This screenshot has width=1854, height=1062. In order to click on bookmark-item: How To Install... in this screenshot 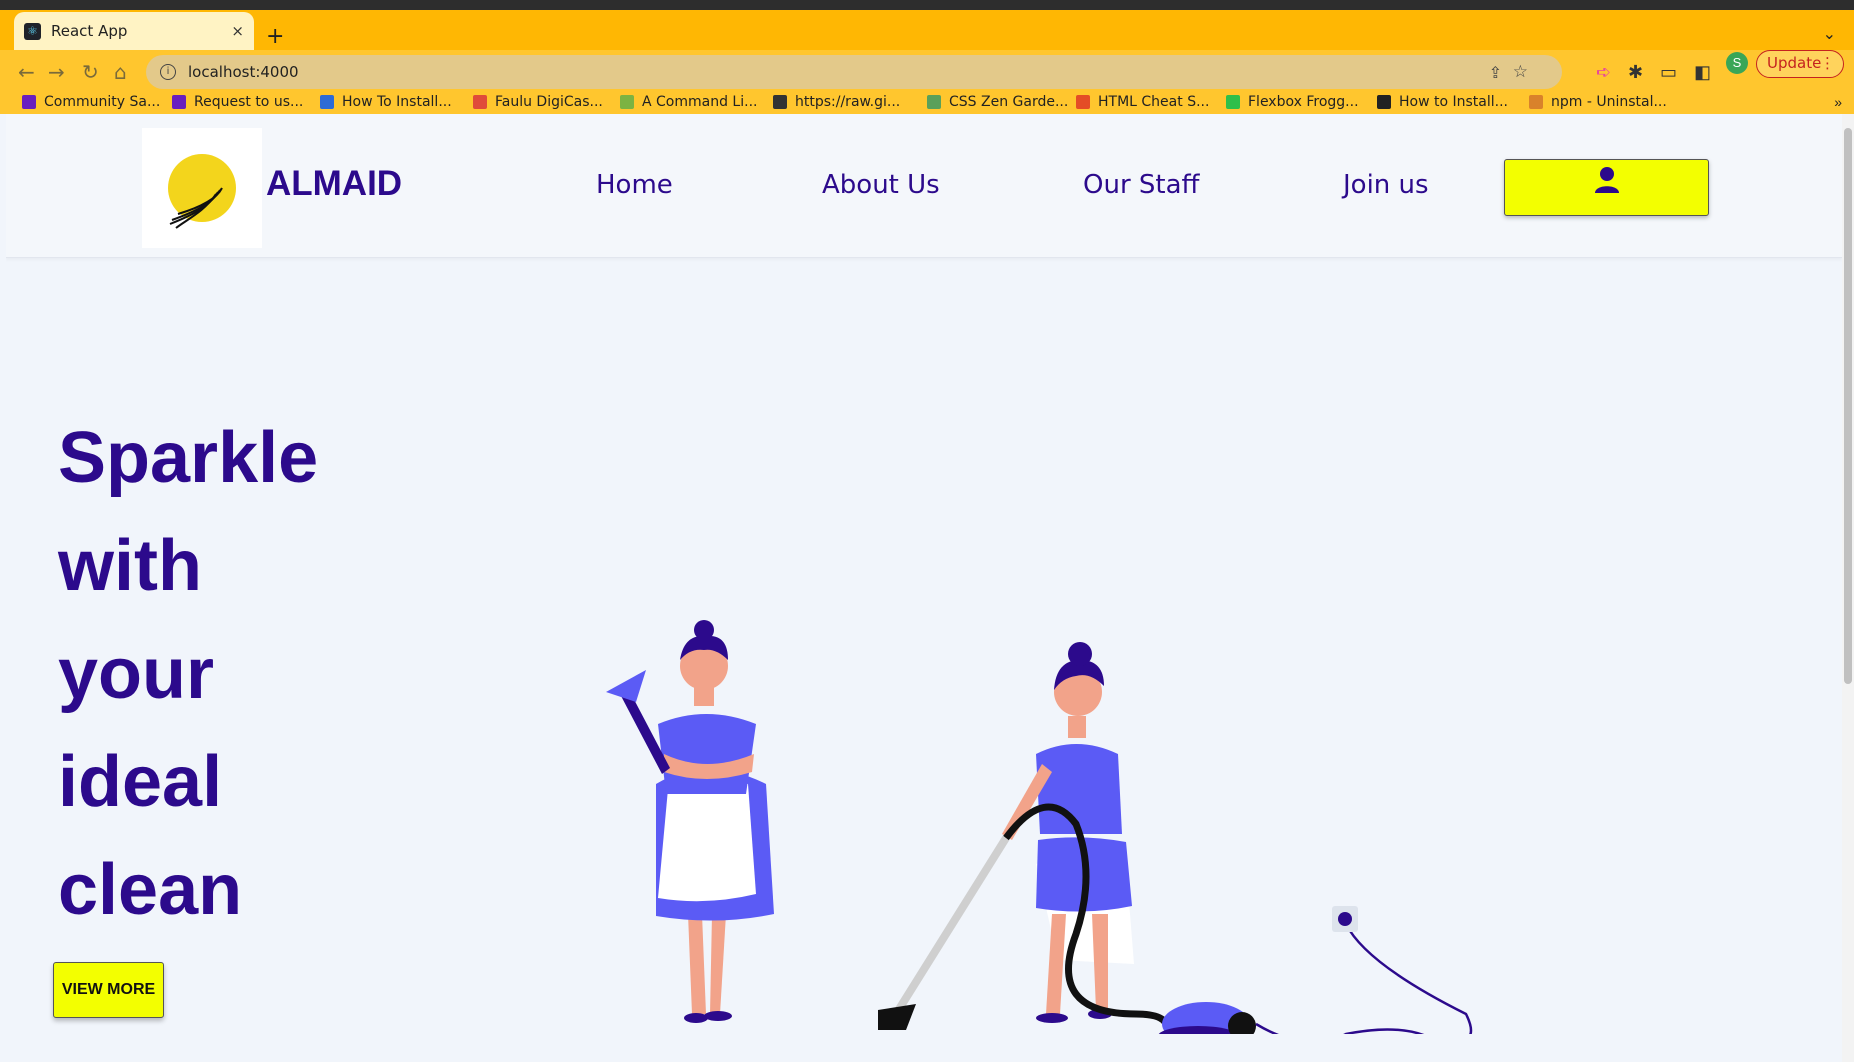, I will do `click(386, 102)`.